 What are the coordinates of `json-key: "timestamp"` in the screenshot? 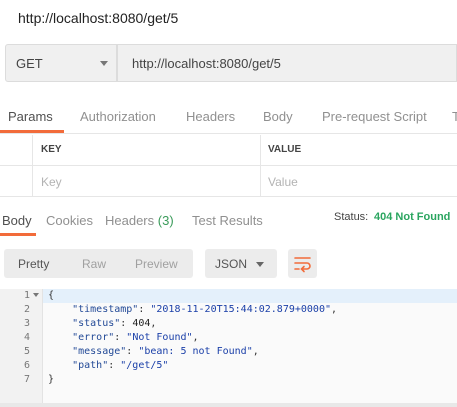 It's located at (105, 309).